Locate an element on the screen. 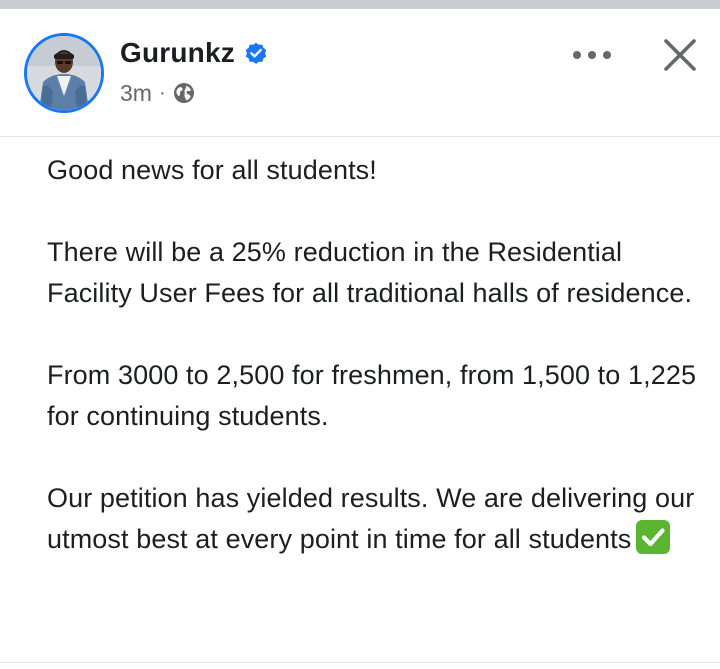  top-bar is located at coordinates (360, 4).